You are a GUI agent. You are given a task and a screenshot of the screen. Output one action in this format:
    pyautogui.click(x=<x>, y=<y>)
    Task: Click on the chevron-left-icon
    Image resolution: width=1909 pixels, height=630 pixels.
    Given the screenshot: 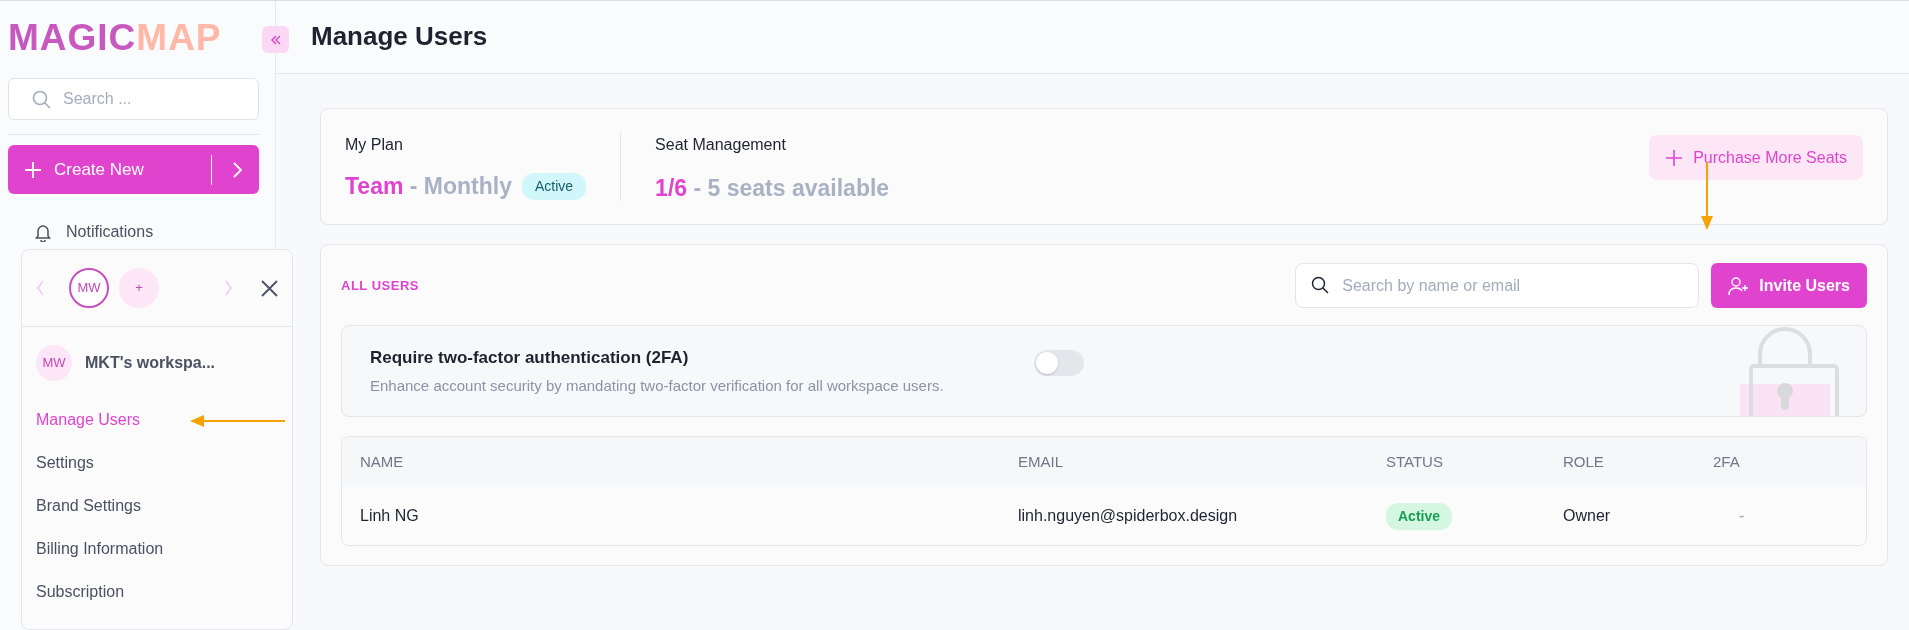 What is the action you would take?
    pyautogui.click(x=40, y=288)
    